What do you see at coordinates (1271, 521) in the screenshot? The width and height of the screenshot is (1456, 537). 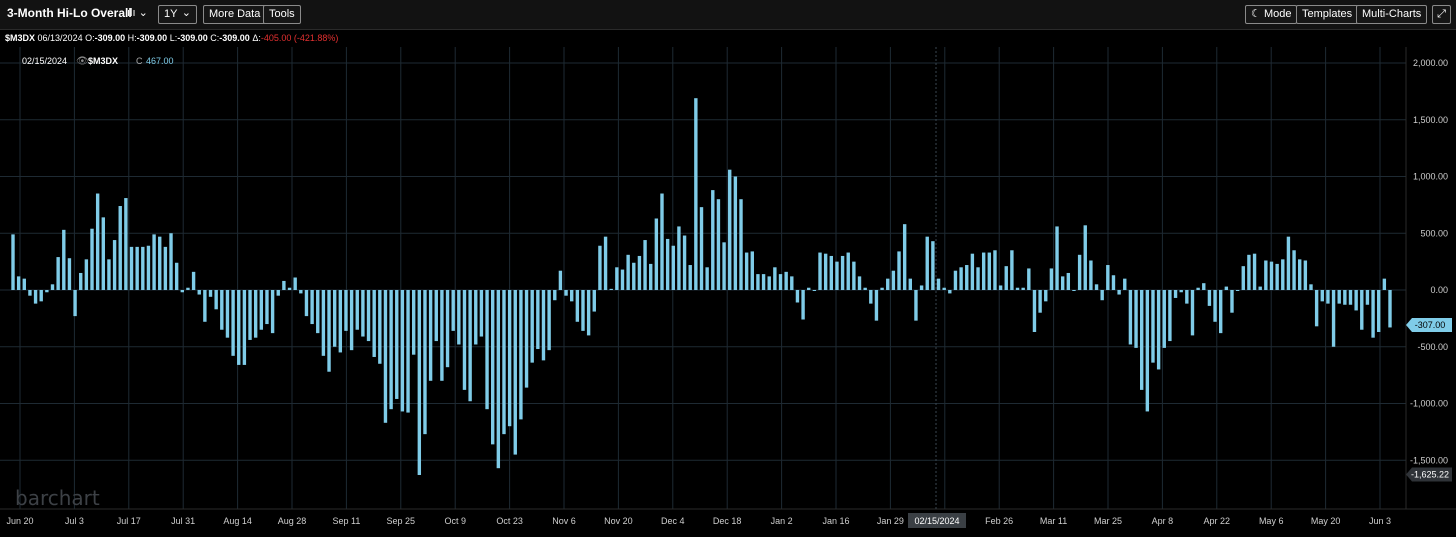 I see `x-tick-label: May 6` at bounding box center [1271, 521].